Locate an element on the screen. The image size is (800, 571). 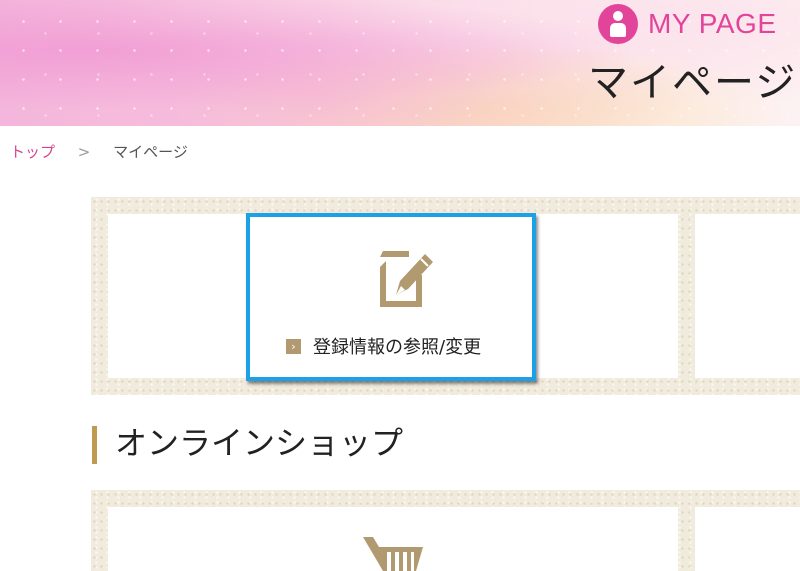
shop-card is located at coordinates (747, 539).